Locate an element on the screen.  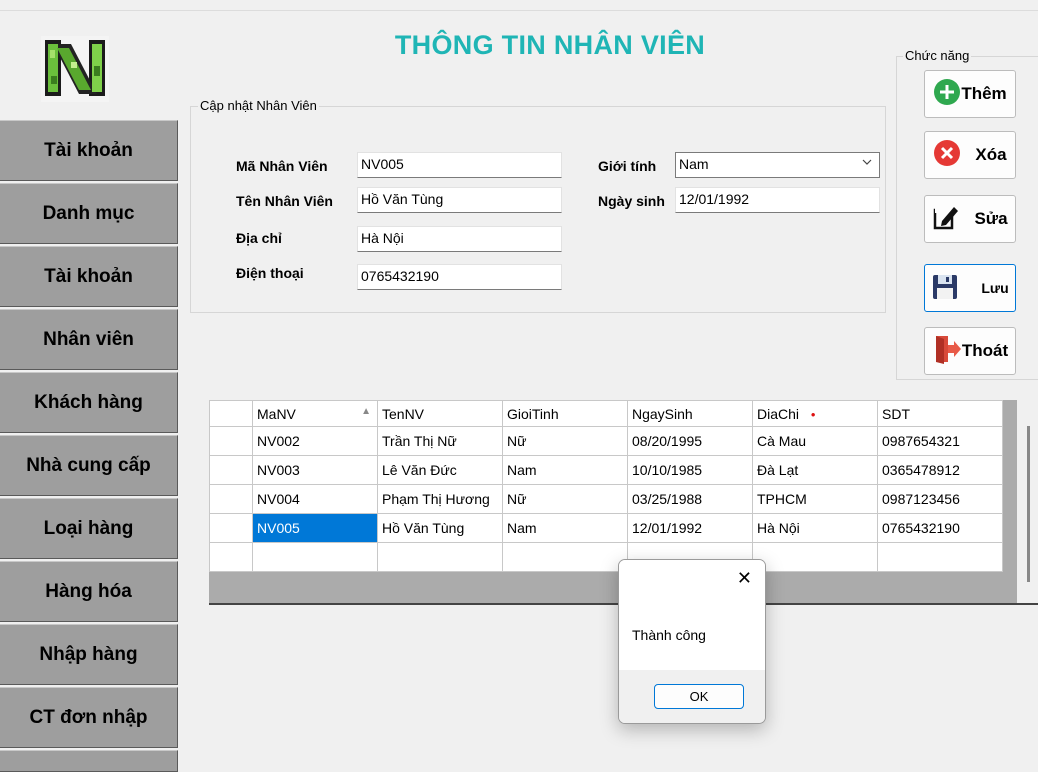
sidebar-item-loai-hang: Loại hàng is located at coordinates (89, 528).